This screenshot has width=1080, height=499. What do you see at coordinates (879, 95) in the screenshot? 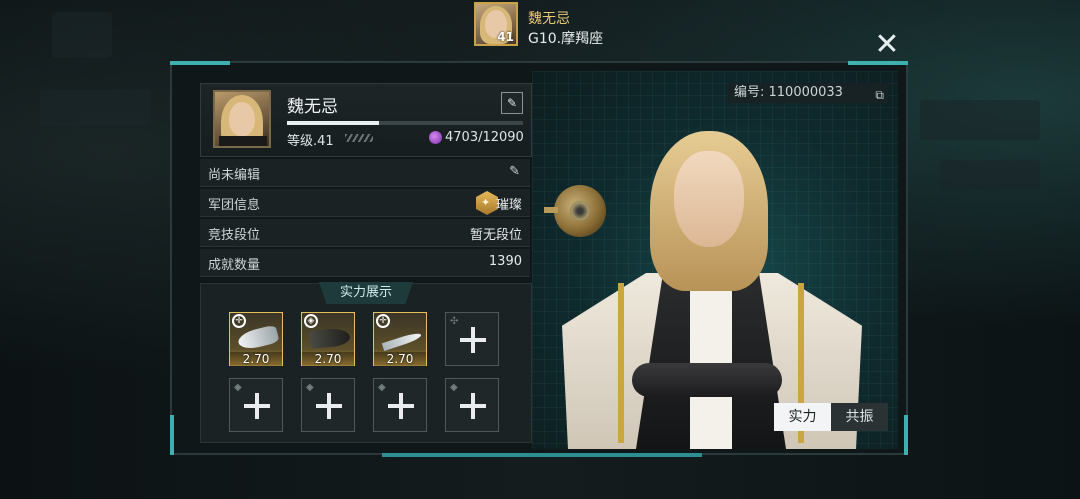
I see `copy-icon: ⧉` at bounding box center [879, 95].